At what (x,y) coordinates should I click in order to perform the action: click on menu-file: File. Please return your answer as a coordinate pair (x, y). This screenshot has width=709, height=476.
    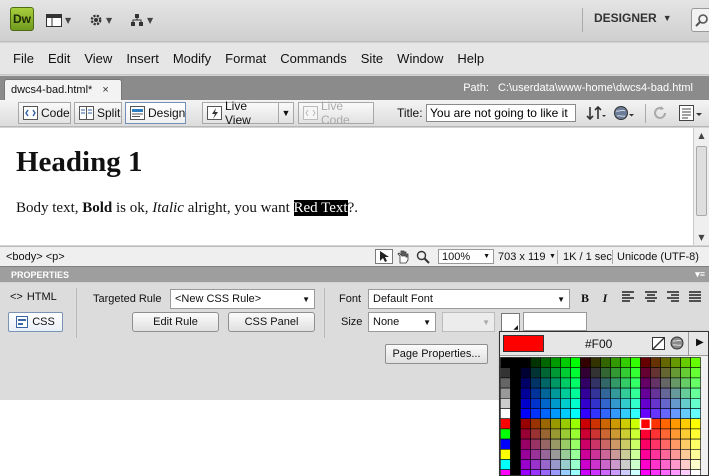
    Looking at the image, I should click on (23, 58).